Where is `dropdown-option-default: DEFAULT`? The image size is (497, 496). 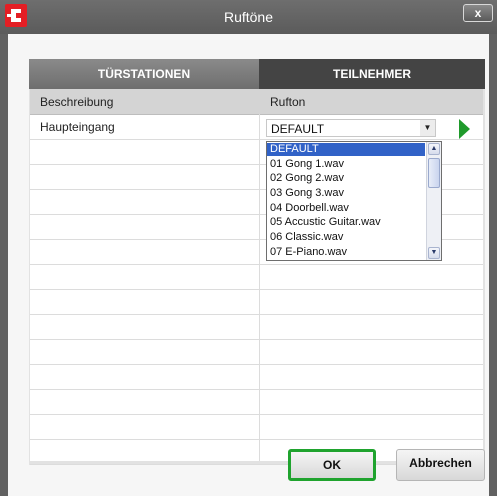
dropdown-option-default: DEFAULT is located at coordinates (346, 149).